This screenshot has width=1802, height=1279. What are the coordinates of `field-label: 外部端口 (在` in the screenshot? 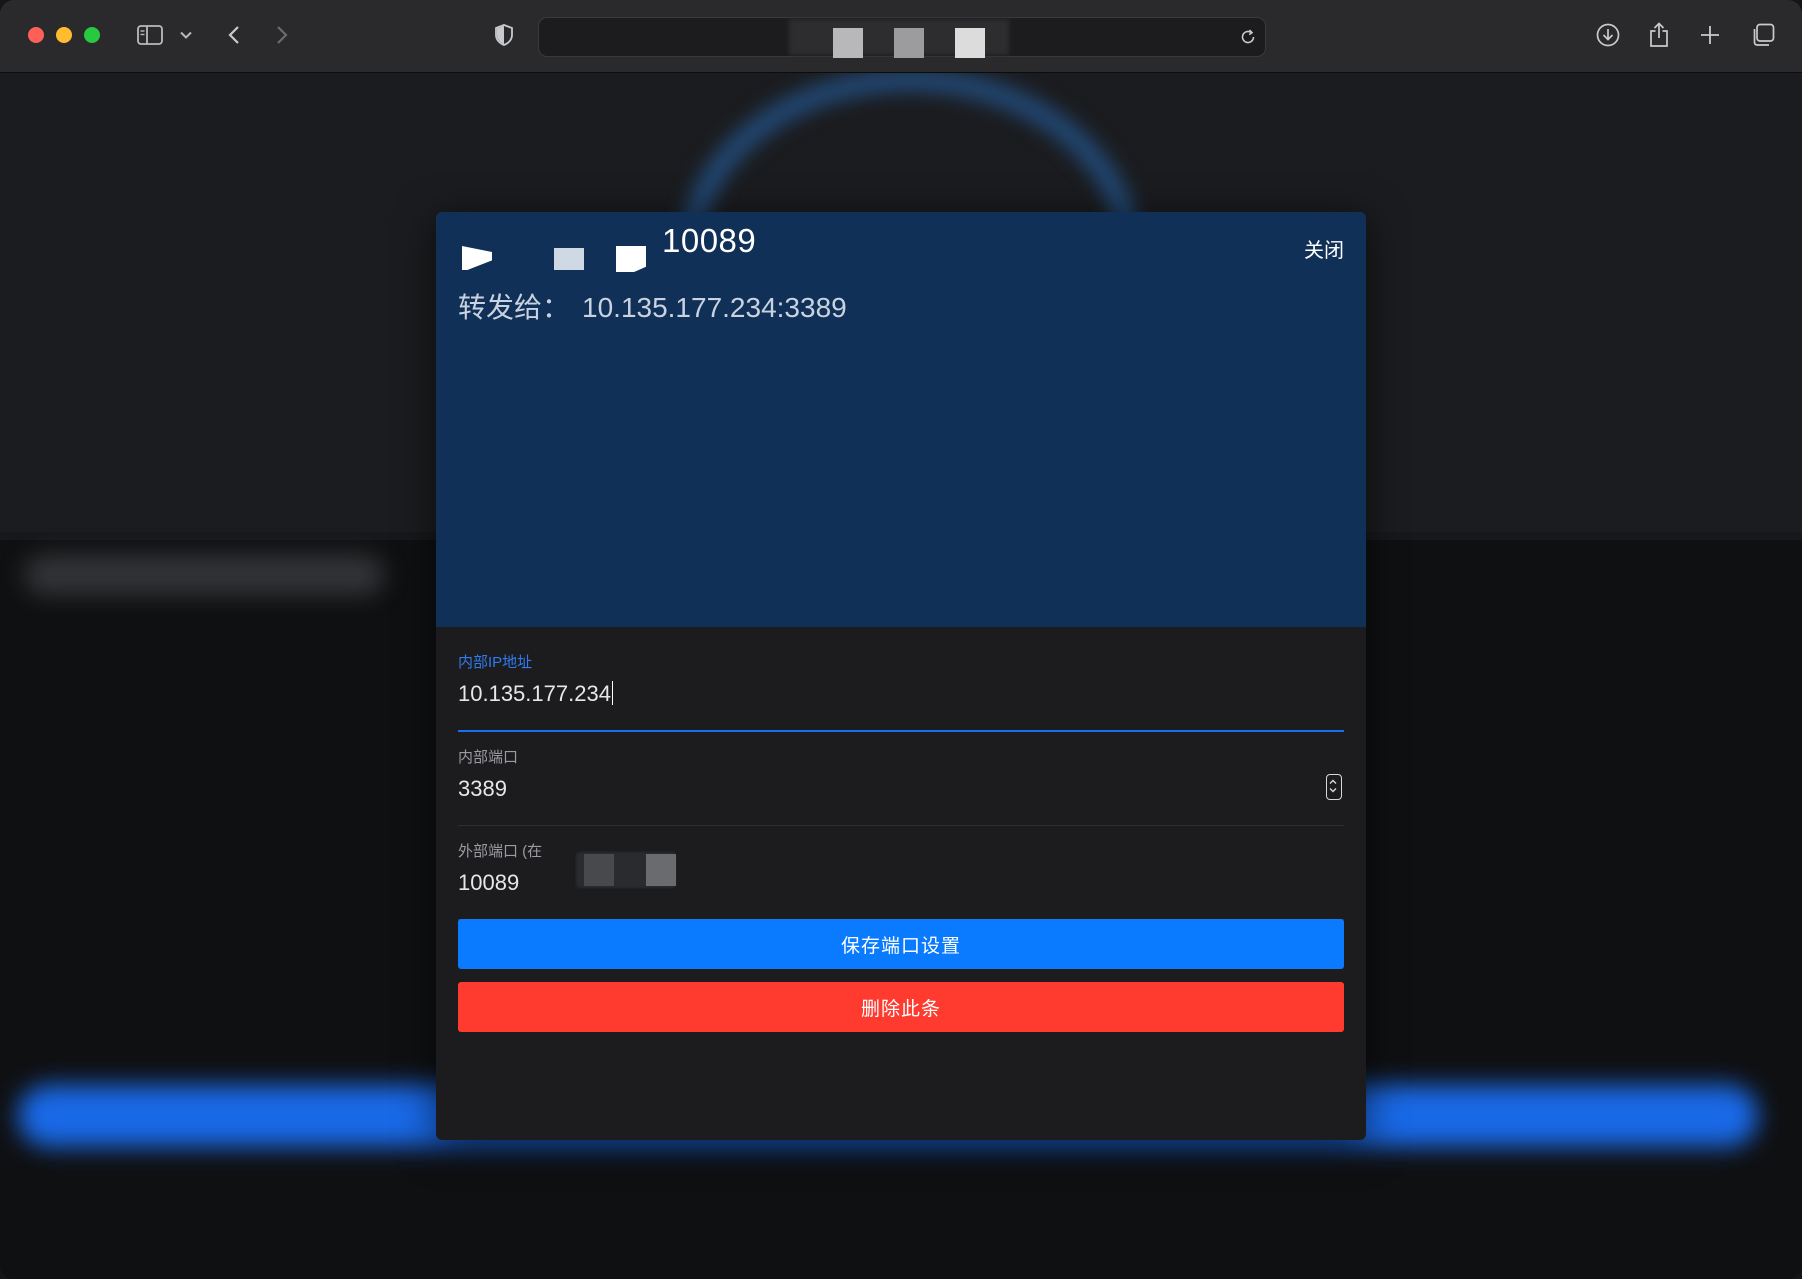 It's located at (500, 850).